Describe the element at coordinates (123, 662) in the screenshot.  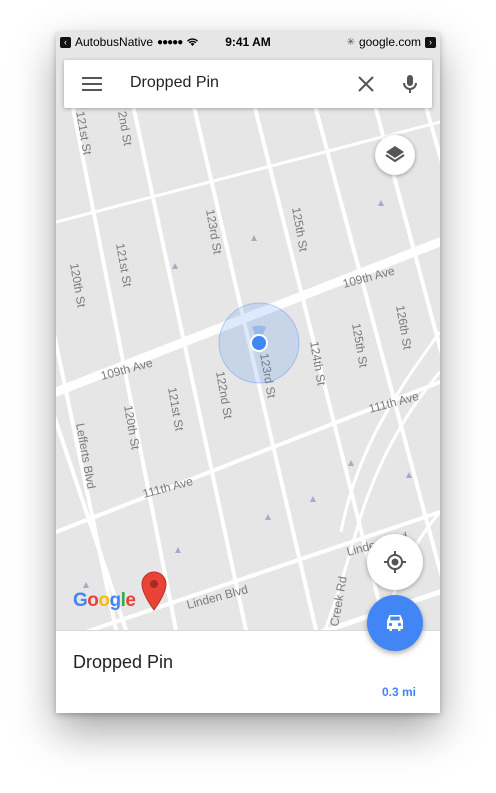
I see `place-title: Dropped Pin` at that location.